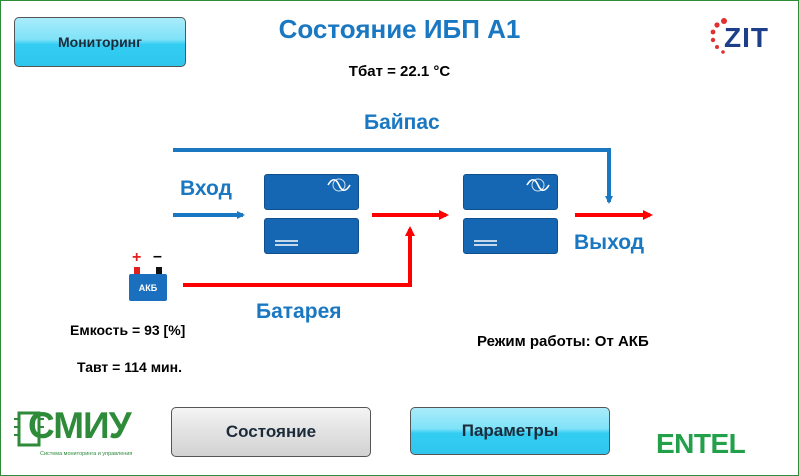 The width and height of the screenshot is (799, 476). I want to click on battery-minus-sign: –, so click(157, 256).